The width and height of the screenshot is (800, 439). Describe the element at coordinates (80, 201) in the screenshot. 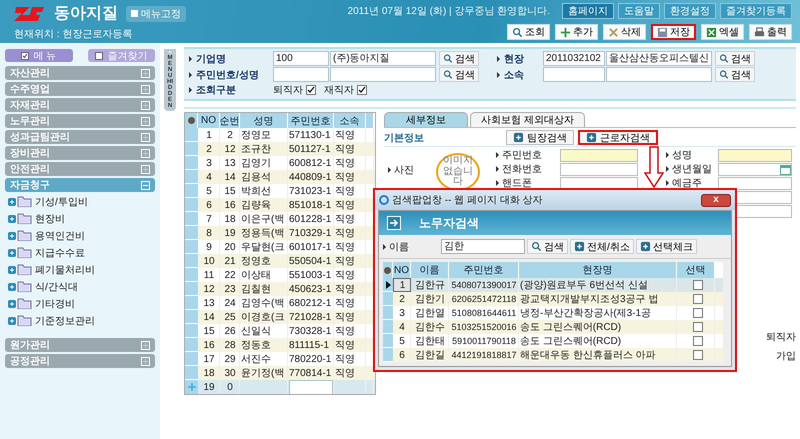

I see `menu-item: 기성/투입비` at that location.